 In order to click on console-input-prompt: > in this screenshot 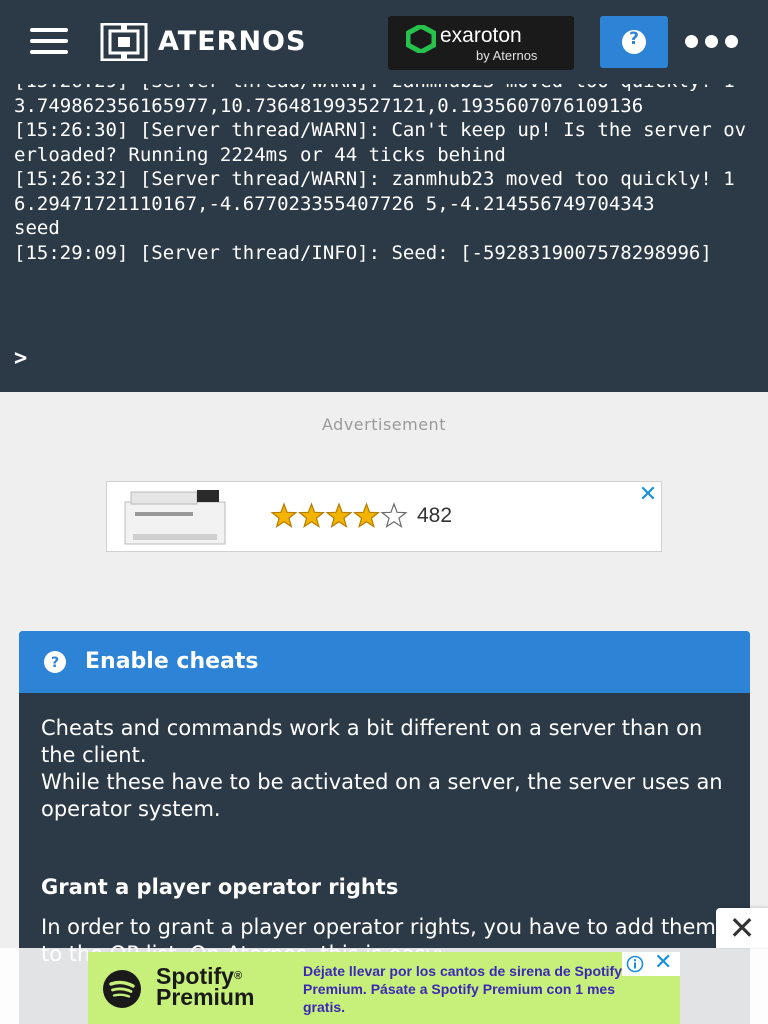, I will do `click(20, 358)`.